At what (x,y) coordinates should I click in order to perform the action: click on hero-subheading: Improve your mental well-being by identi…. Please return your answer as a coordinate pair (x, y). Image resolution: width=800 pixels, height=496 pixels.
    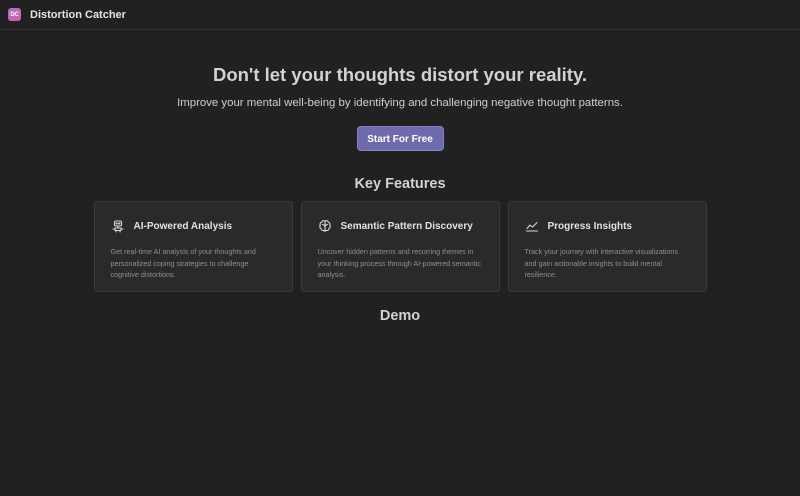
    Looking at the image, I should click on (400, 103).